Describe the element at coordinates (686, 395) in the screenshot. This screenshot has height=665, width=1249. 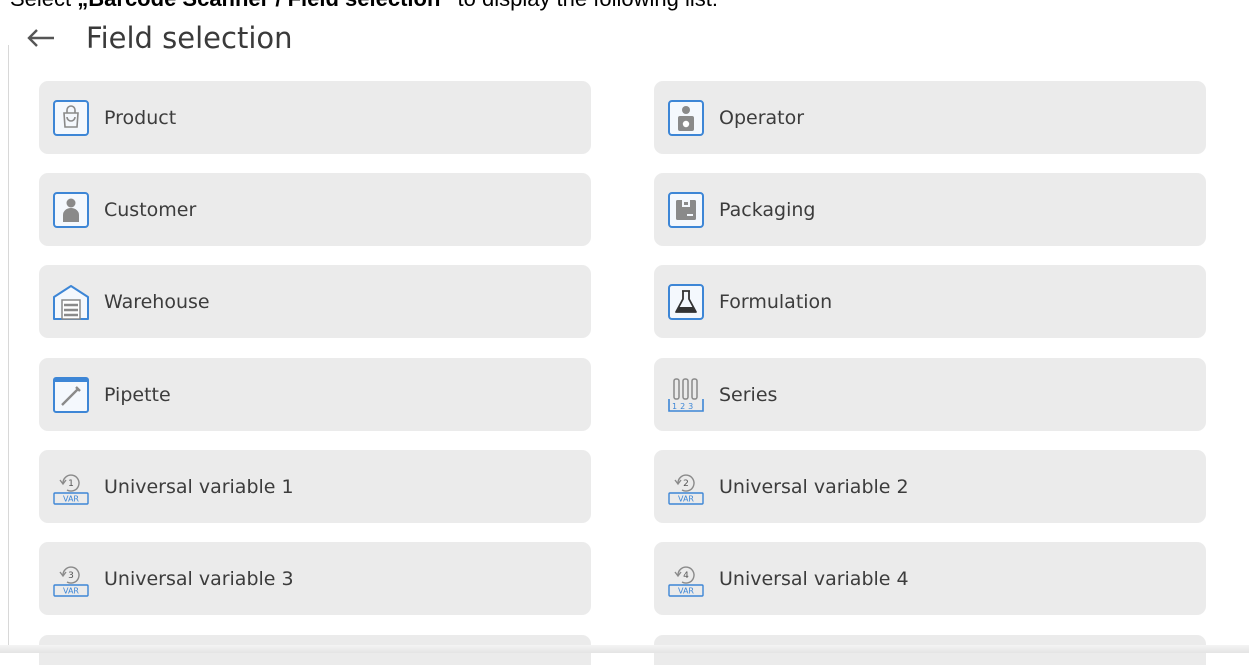
I see `test-tubes-icon: 123` at that location.